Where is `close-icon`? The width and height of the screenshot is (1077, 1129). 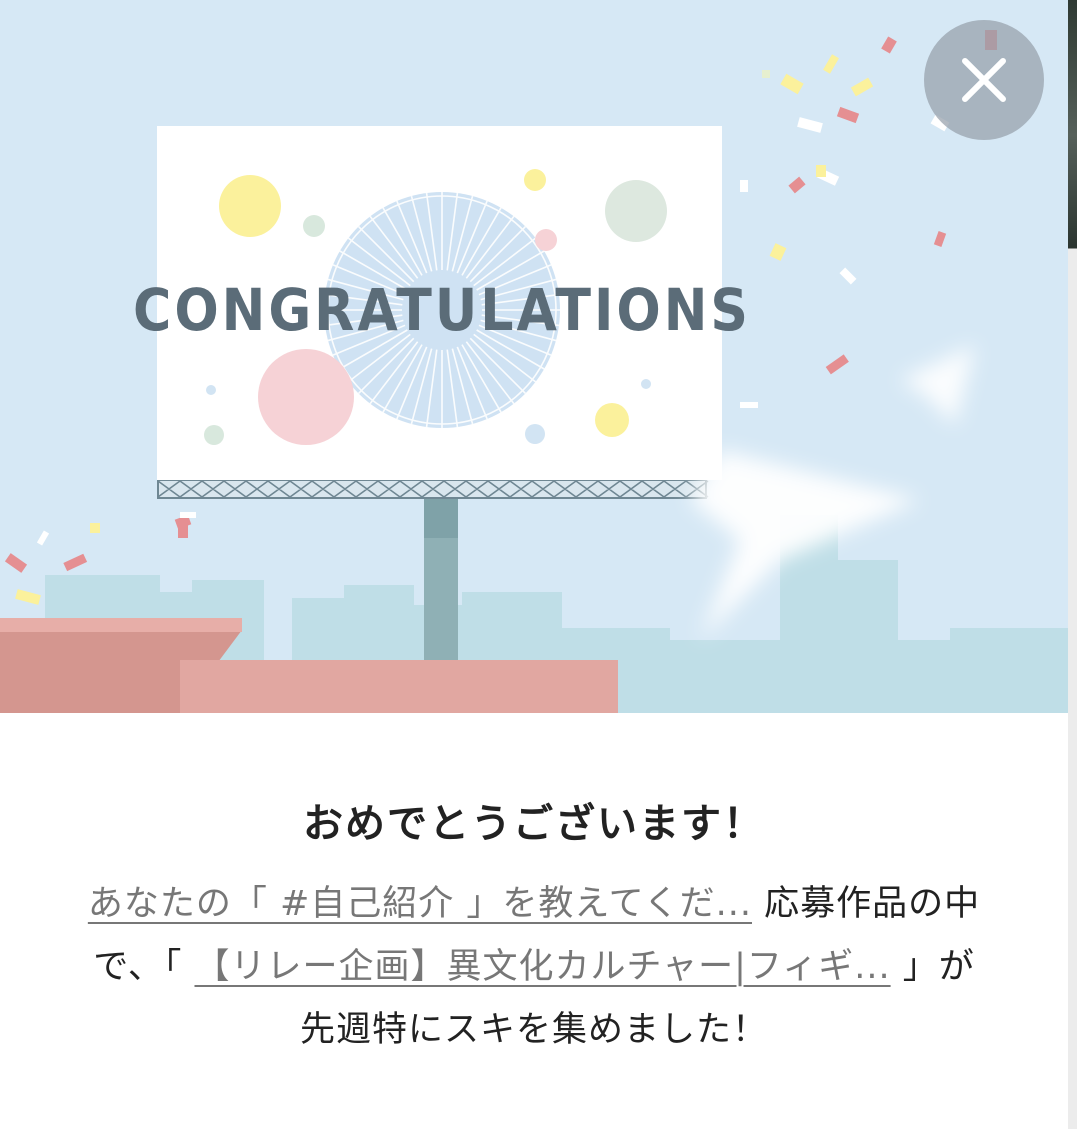 close-icon is located at coordinates (984, 80).